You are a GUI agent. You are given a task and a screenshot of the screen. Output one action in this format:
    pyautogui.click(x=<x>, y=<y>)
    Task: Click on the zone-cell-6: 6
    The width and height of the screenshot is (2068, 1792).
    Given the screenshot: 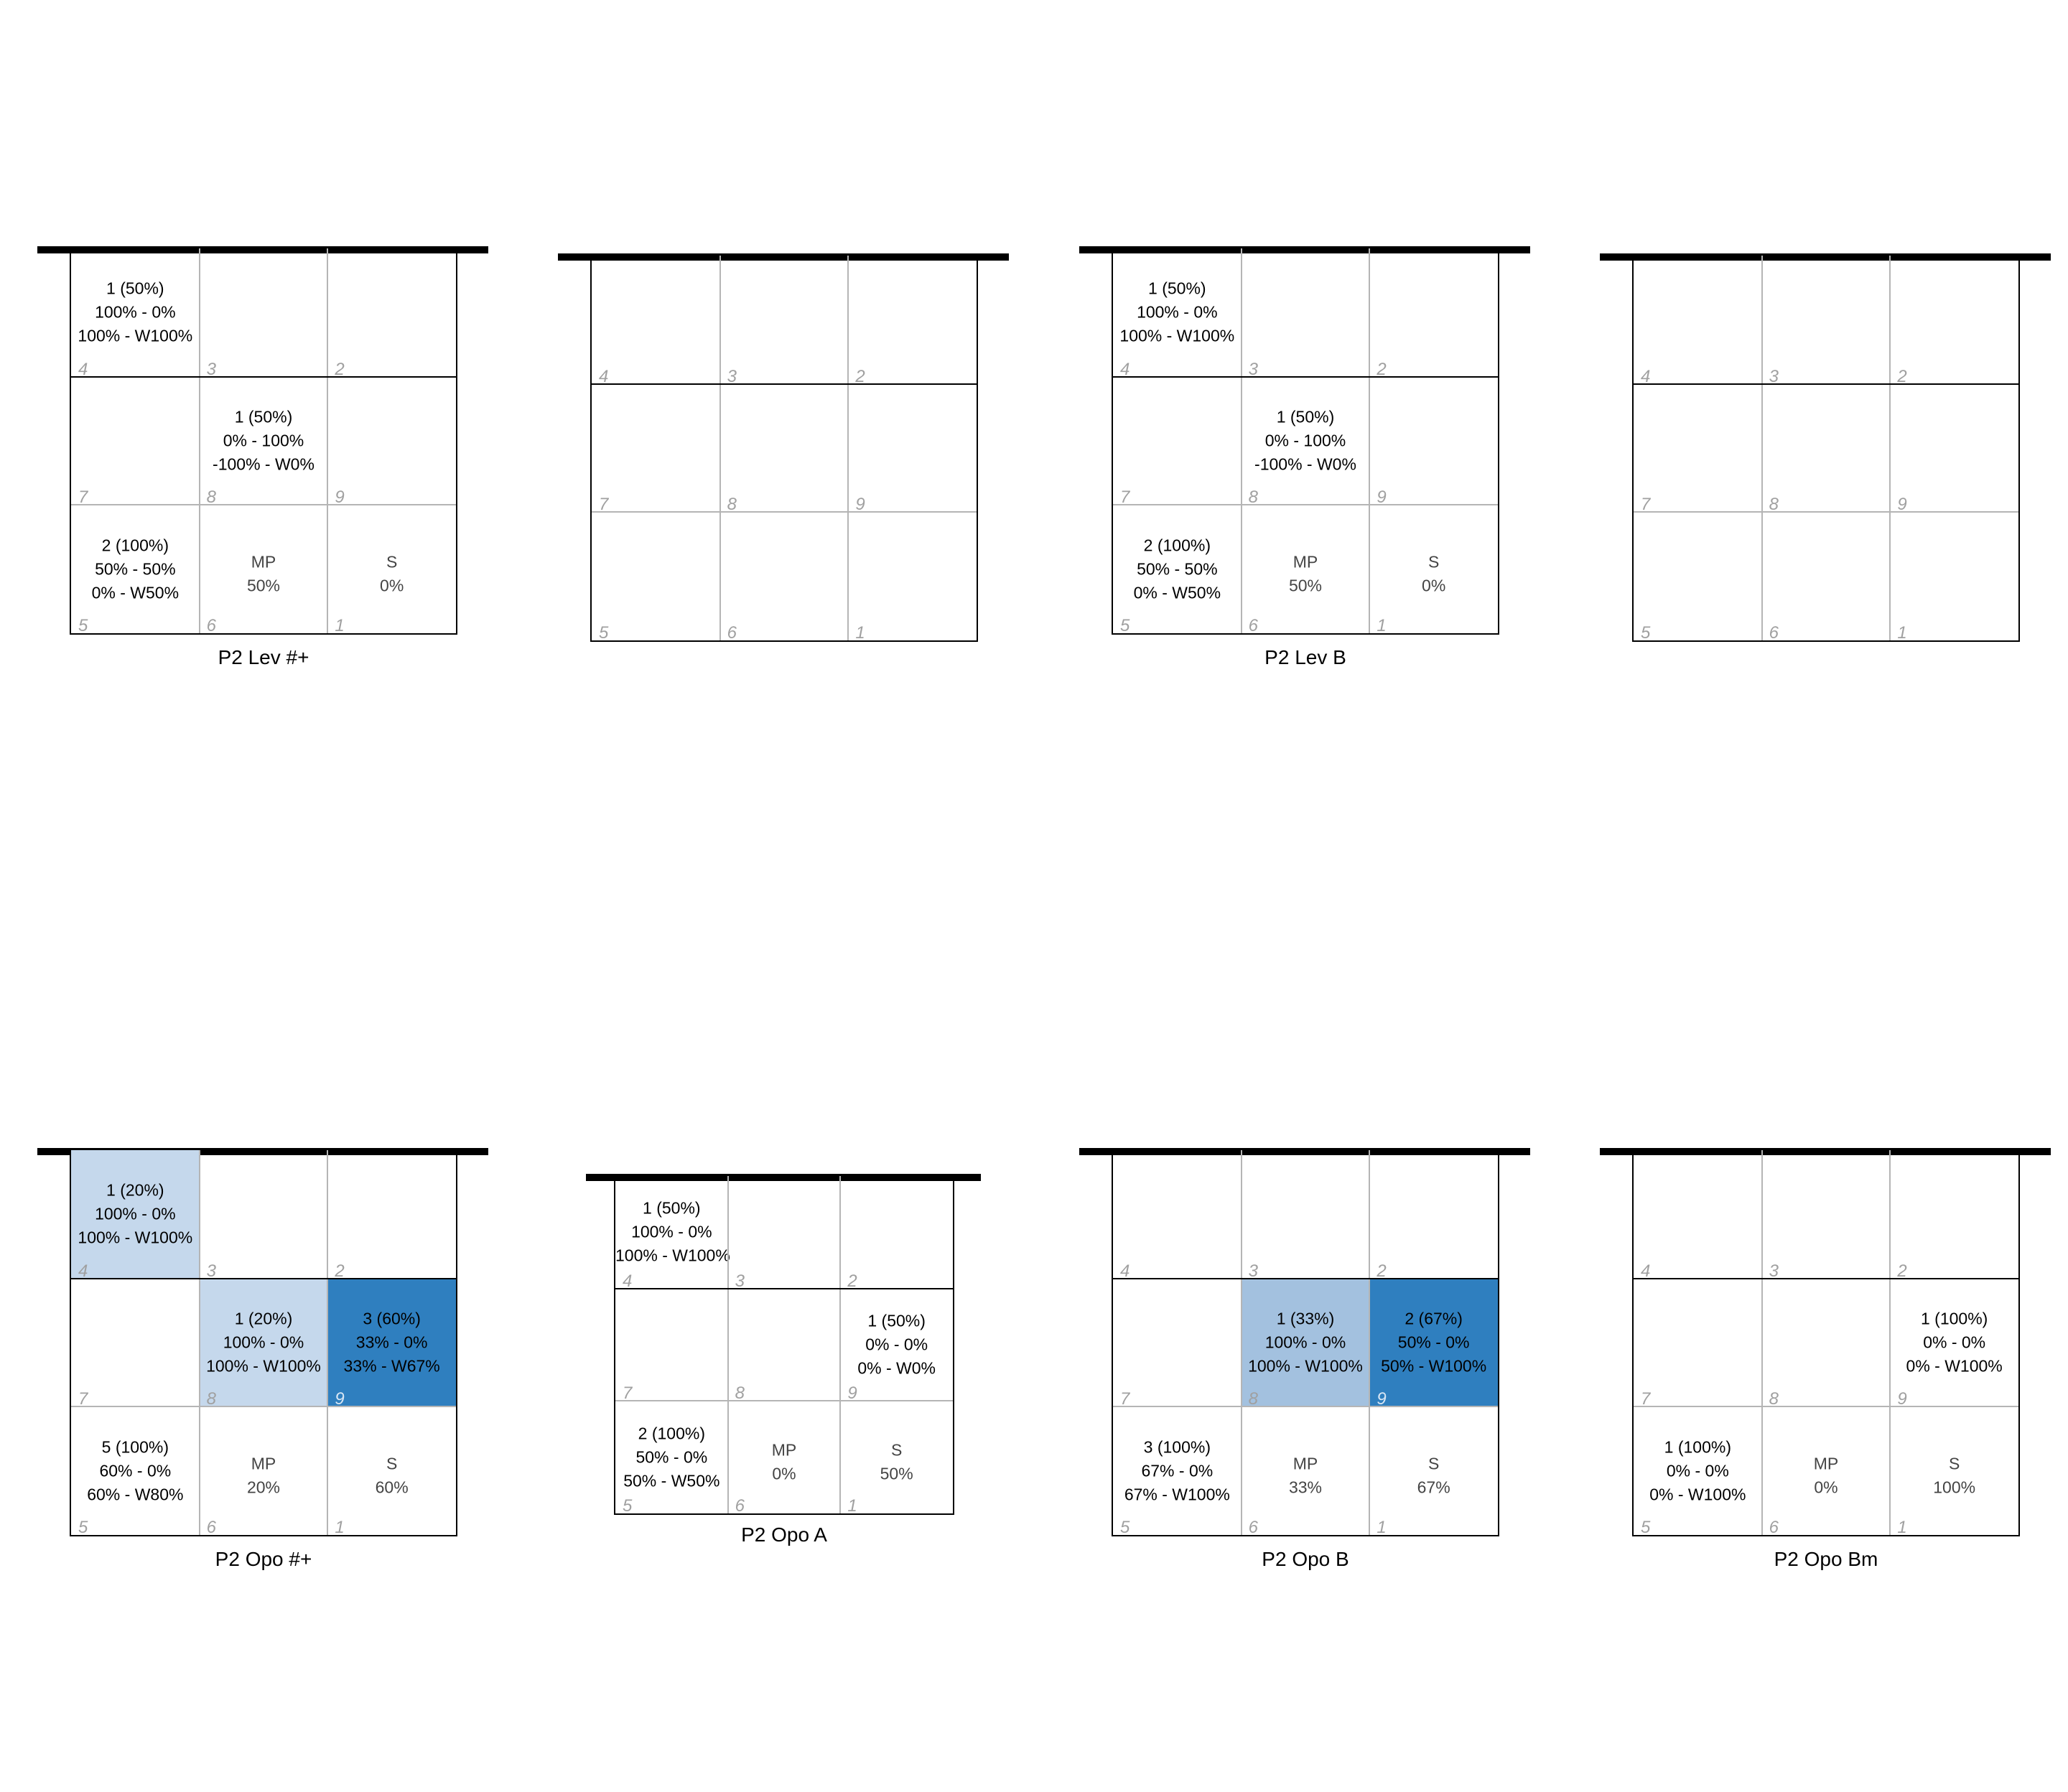 What is the action you would take?
    pyautogui.click(x=1826, y=577)
    